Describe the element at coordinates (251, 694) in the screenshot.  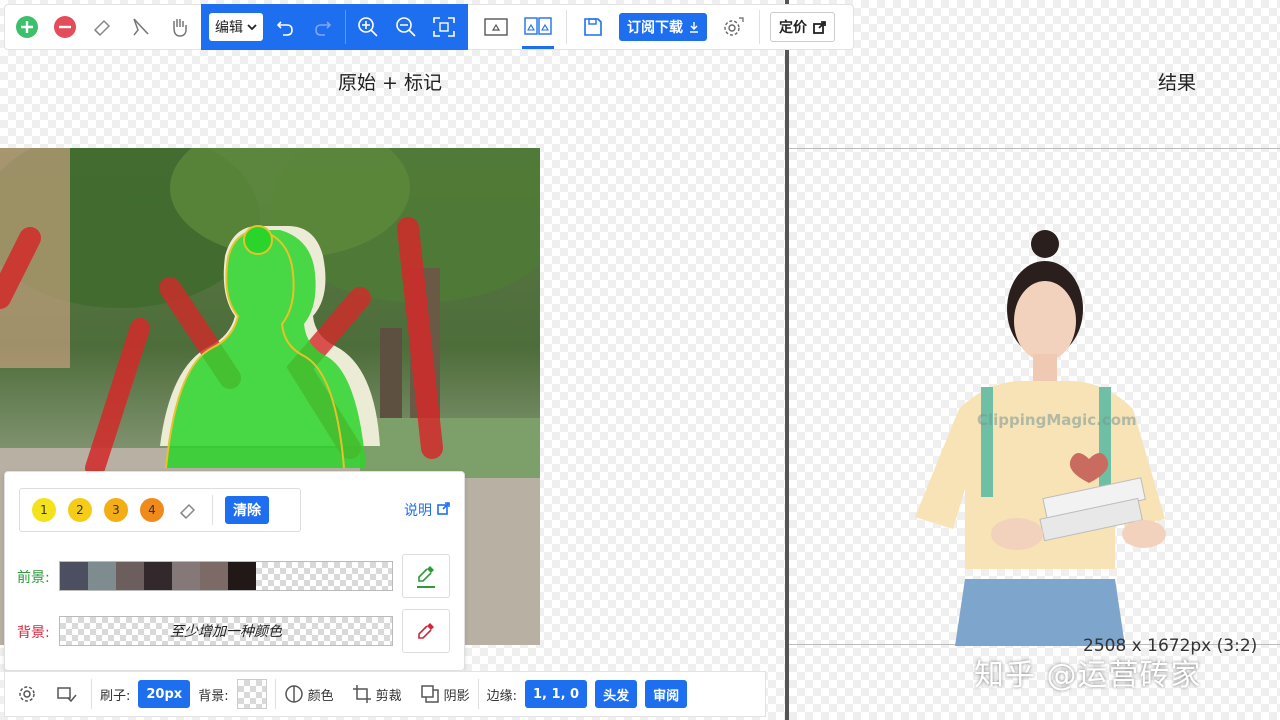
I see `background-preview-button` at that location.